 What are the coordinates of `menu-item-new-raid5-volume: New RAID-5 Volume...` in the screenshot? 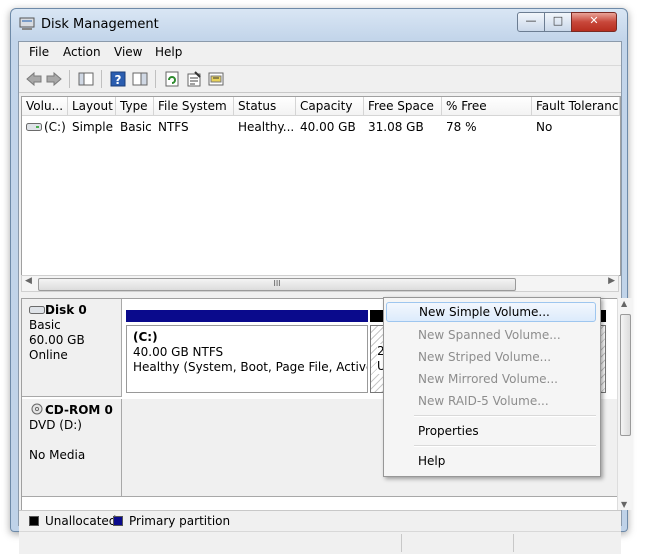 It's located at (491, 401).